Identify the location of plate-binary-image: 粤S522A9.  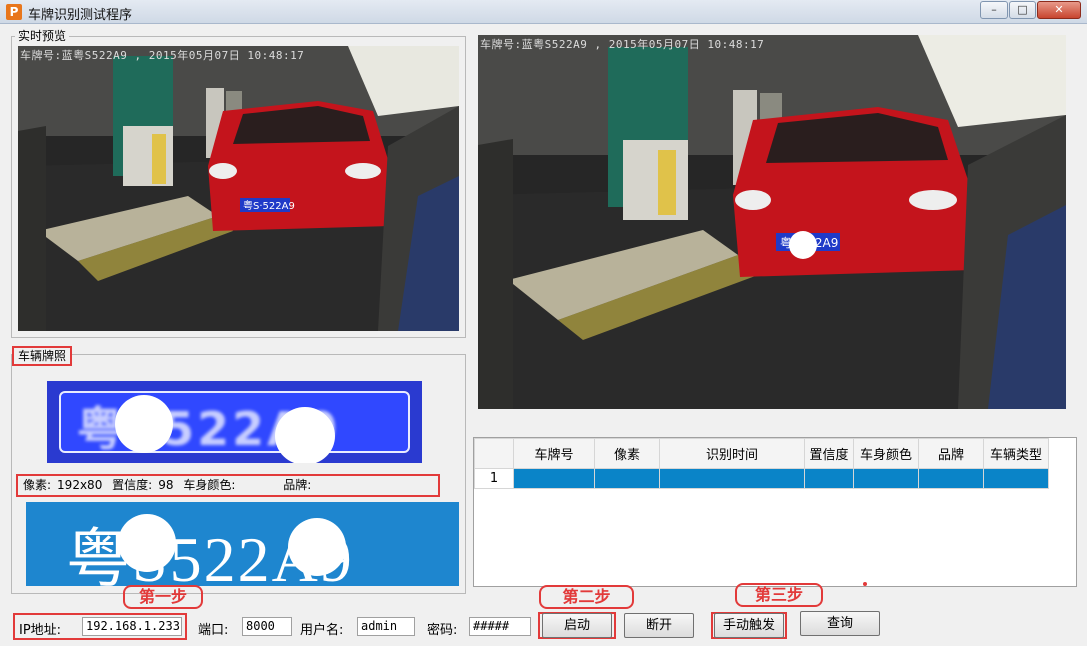
(242, 548).